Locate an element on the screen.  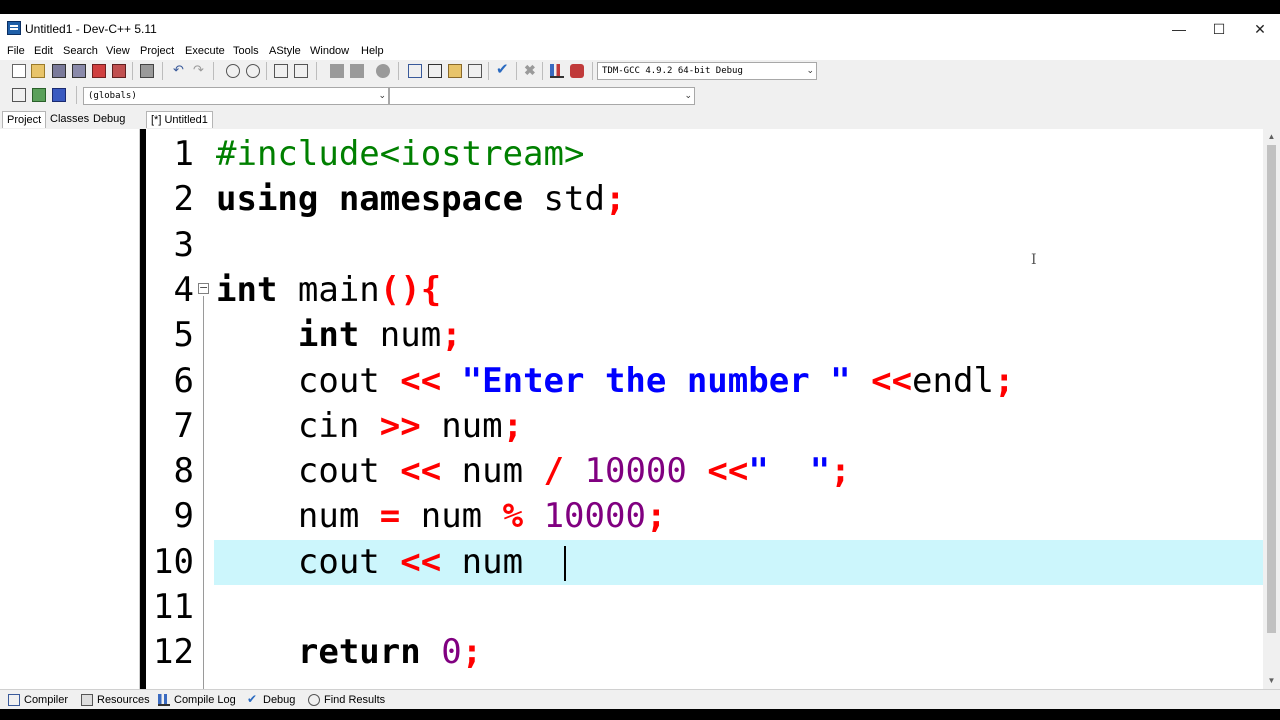
unindent-icon is located at coordinates (301, 71).